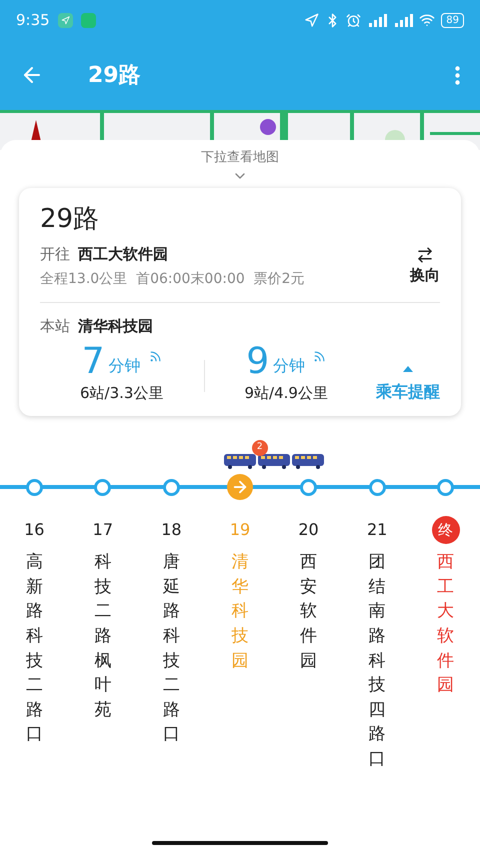  I want to click on stop-name: 西安软件园, so click(309, 612).